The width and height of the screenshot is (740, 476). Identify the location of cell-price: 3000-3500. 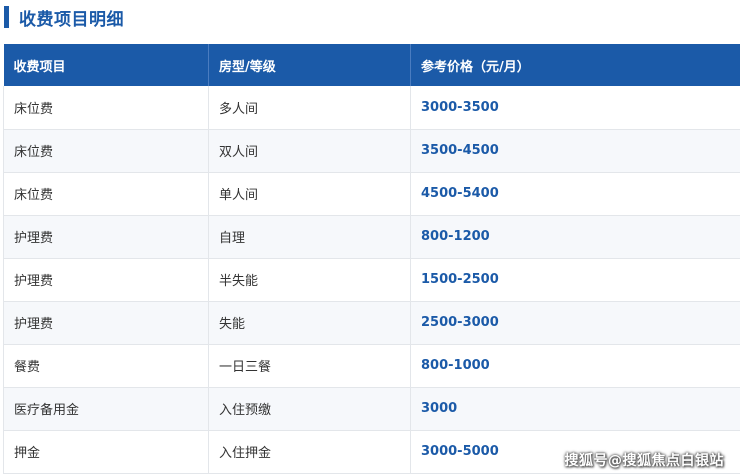
(575, 108).